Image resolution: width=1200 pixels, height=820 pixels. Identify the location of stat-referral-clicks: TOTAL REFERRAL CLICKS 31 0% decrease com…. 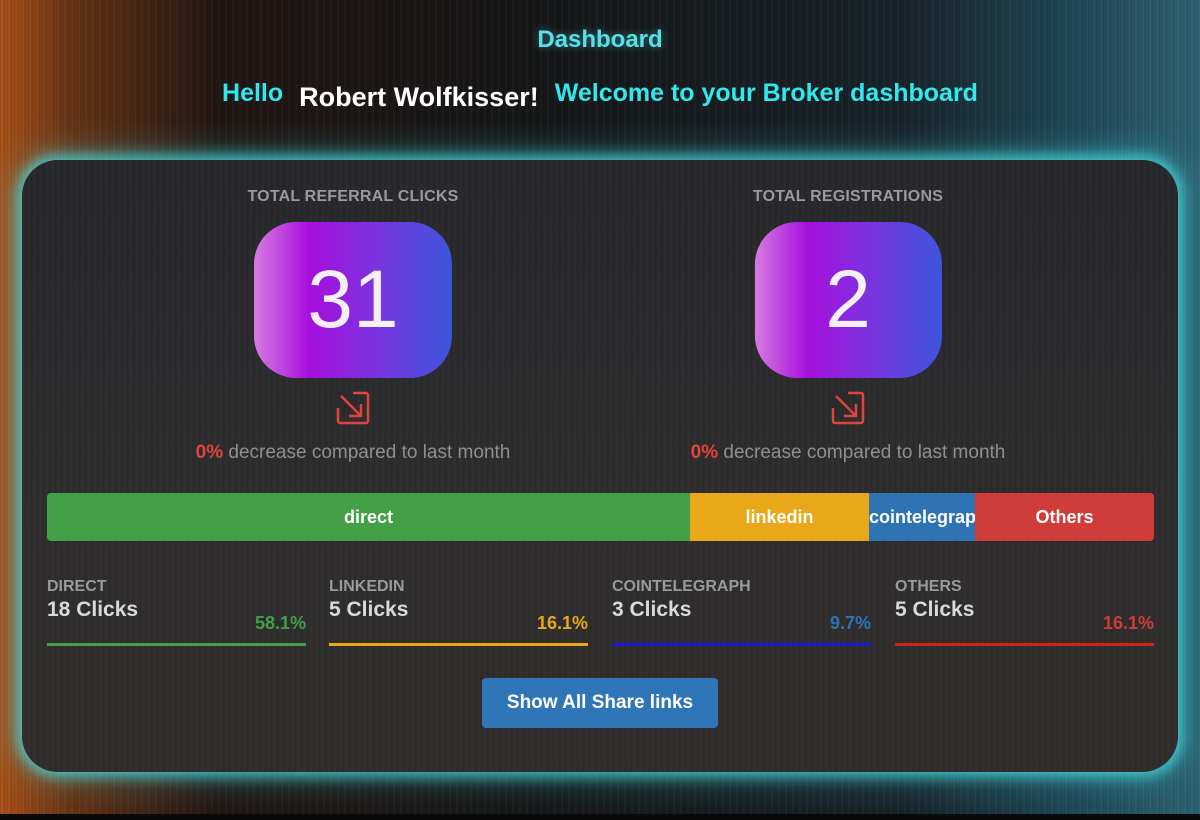
(353, 326).